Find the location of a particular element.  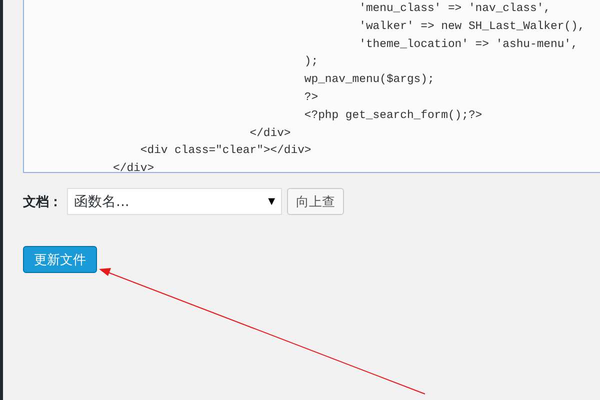

code-line: 'walker' => new SH_Last_Walker(), is located at coordinates (472, 27).